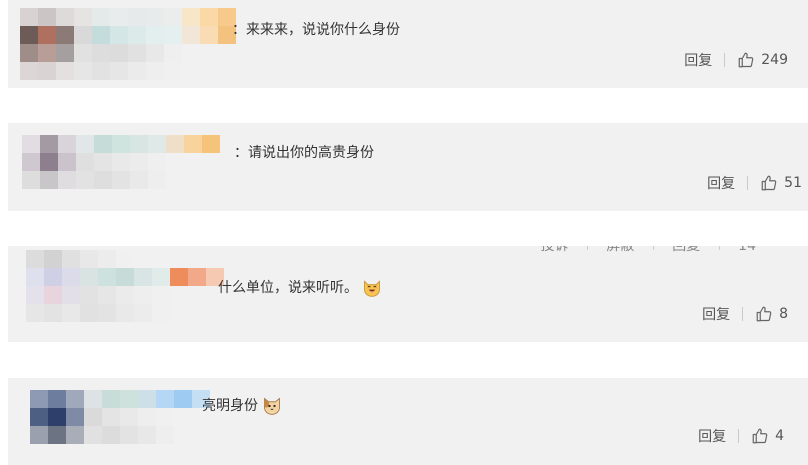 This screenshot has width=808, height=465. Describe the element at coordinates (620, 250) in the screenshot. I see `block-button: 屏蔽` at that location.